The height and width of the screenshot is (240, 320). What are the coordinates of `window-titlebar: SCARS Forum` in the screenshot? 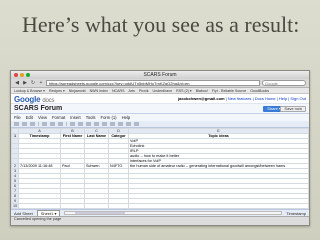 It's located at (160, 75).